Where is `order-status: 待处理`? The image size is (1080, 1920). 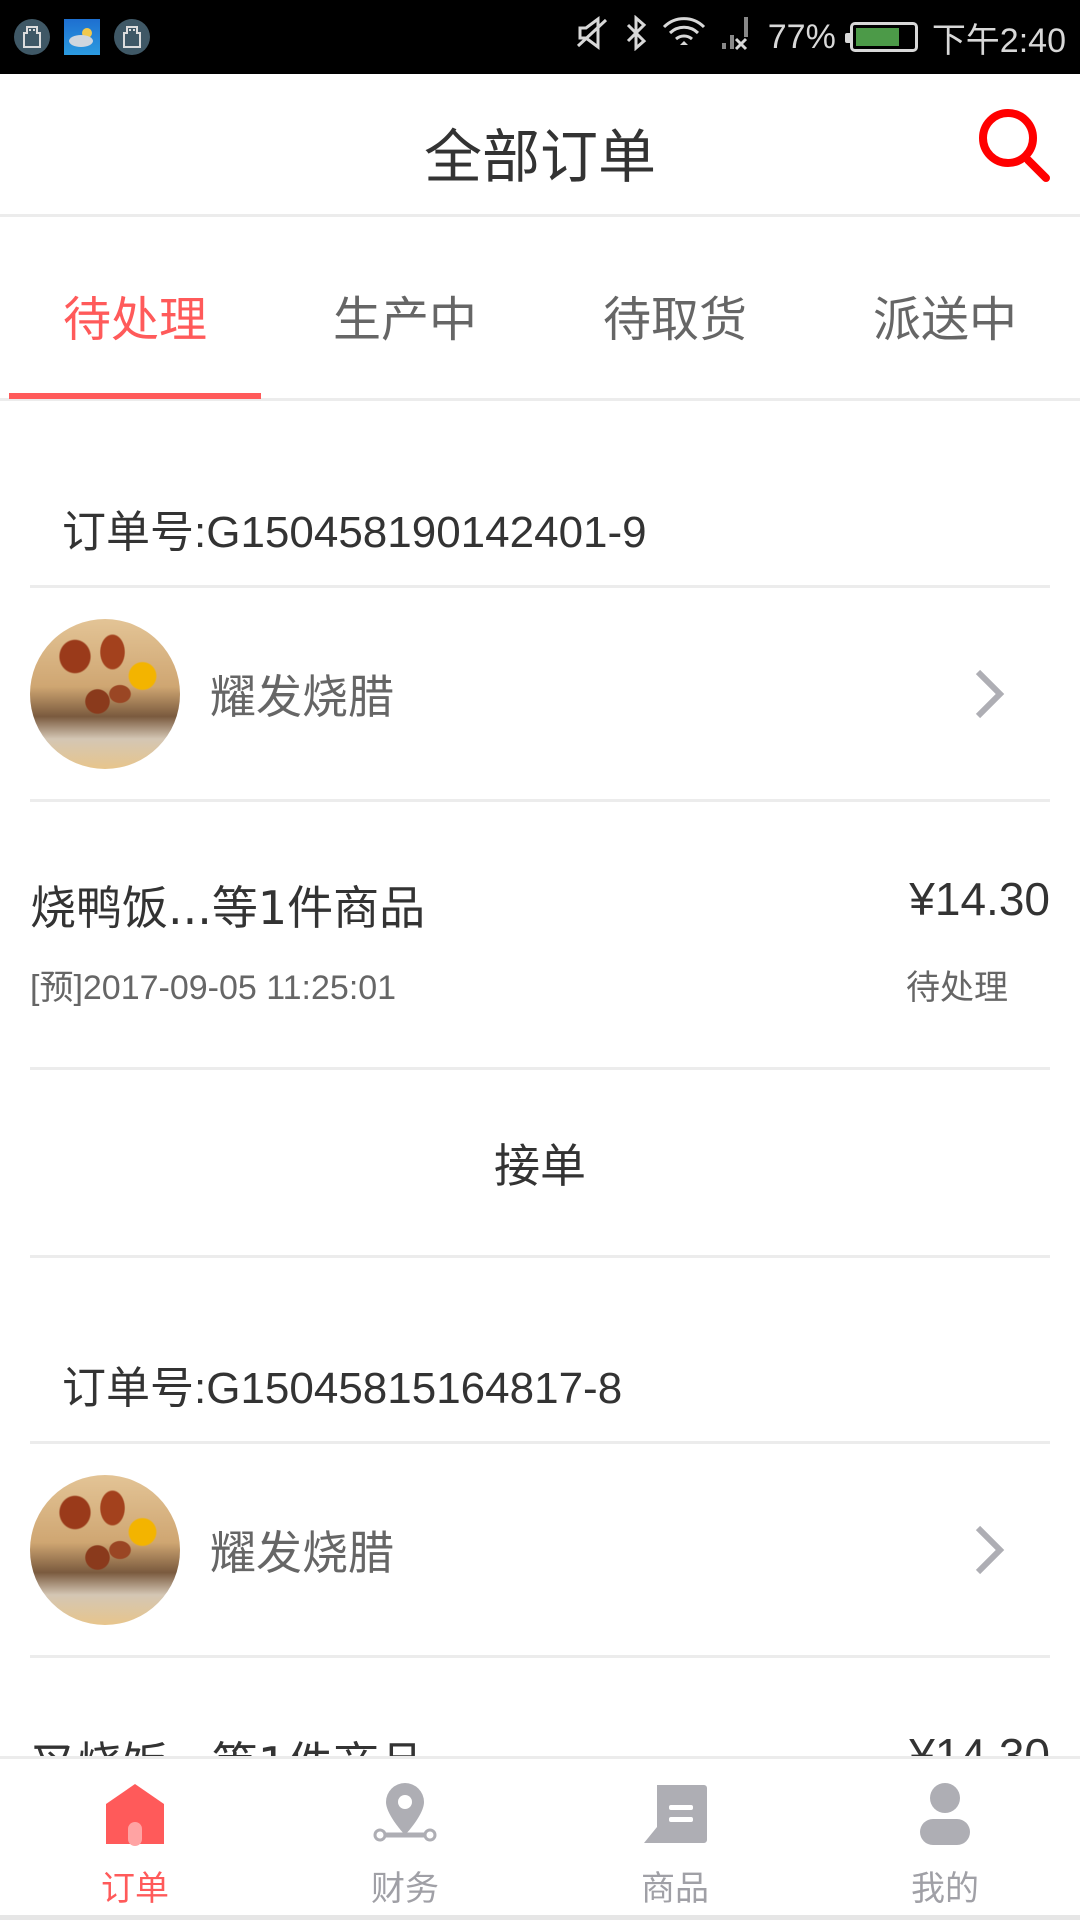
order-status: 待处理 is located at coordinates (957, 988).